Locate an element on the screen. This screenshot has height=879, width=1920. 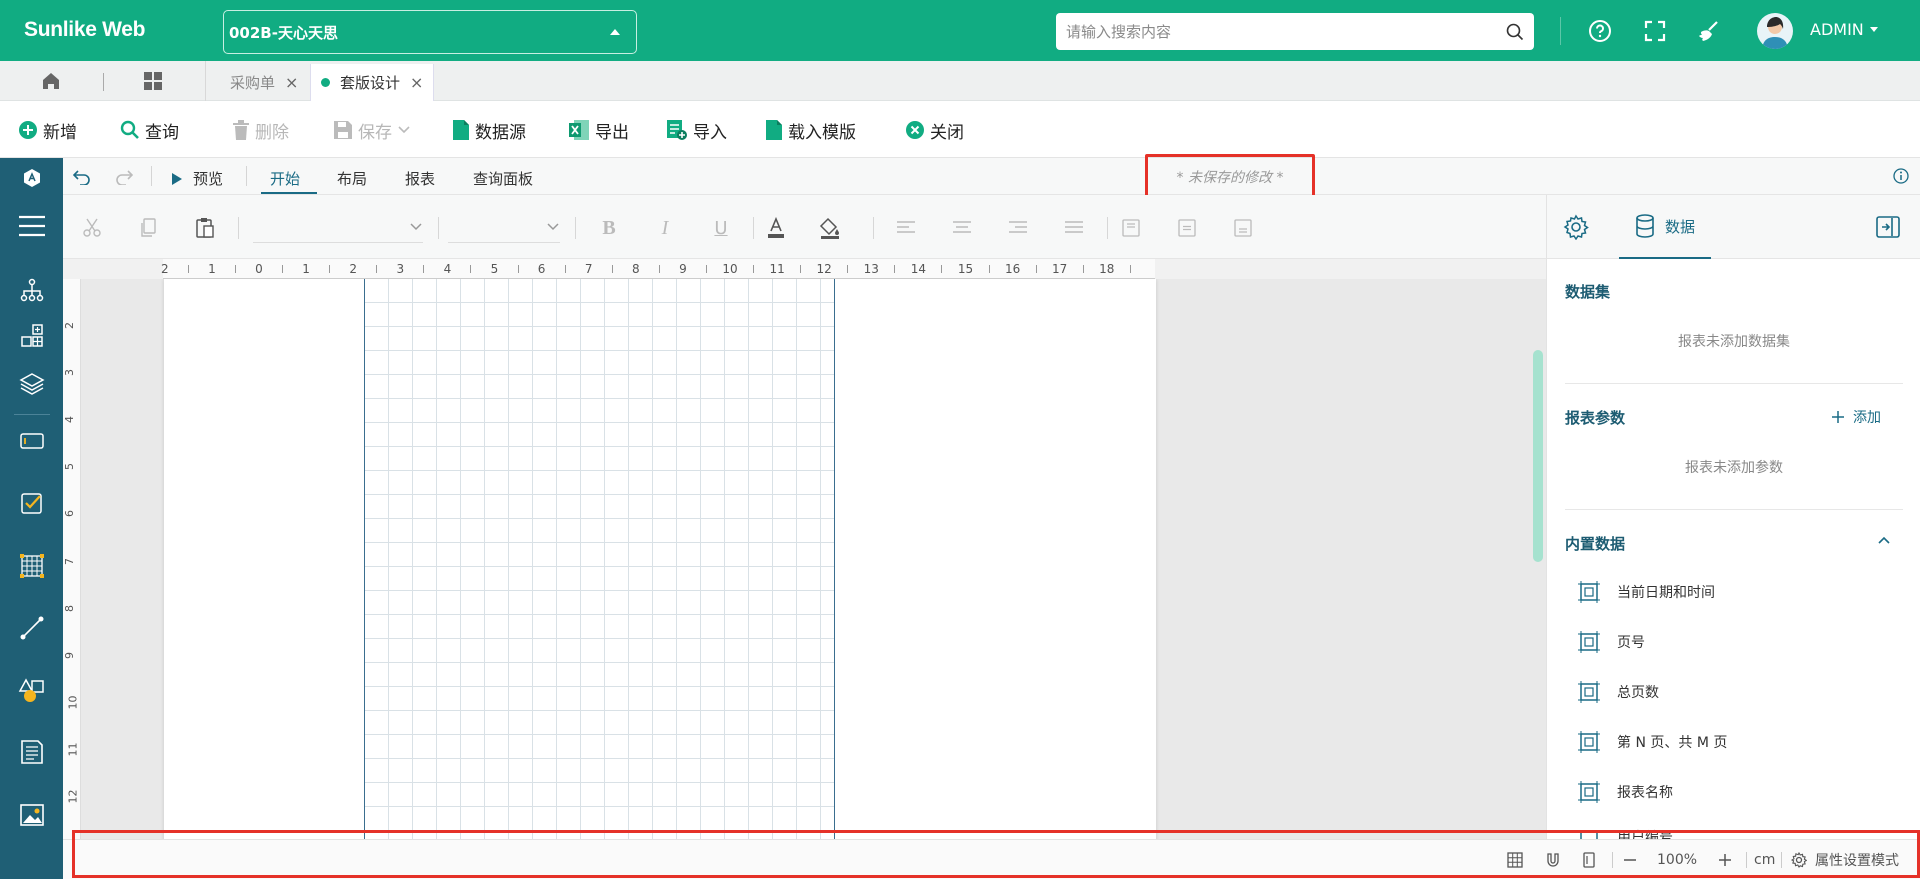
plus-icon is located at coordinates (1838, 417).